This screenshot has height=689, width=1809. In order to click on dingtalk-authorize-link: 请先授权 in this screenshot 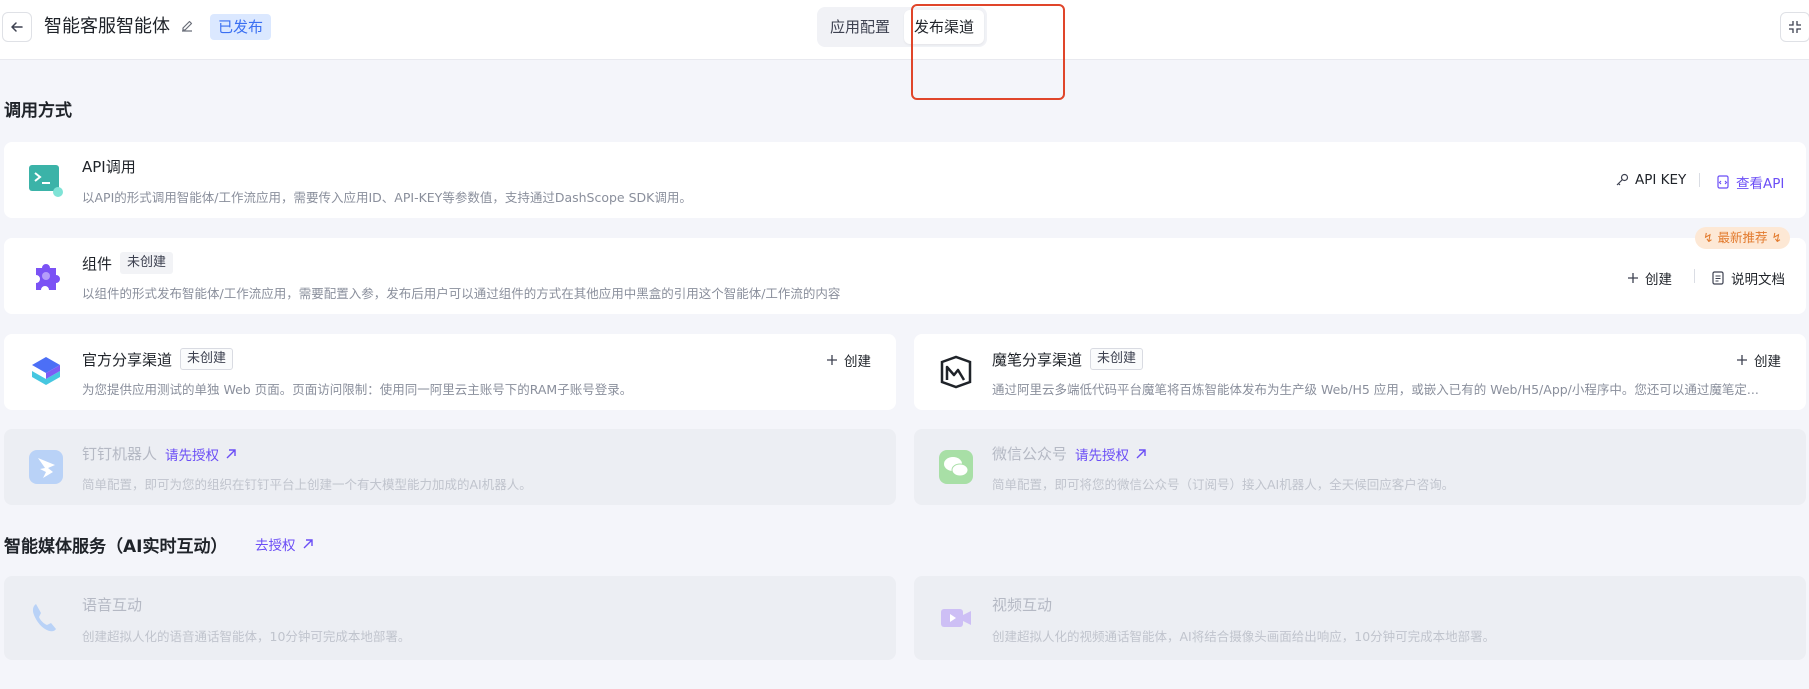, I will do `click(201, 454)`.